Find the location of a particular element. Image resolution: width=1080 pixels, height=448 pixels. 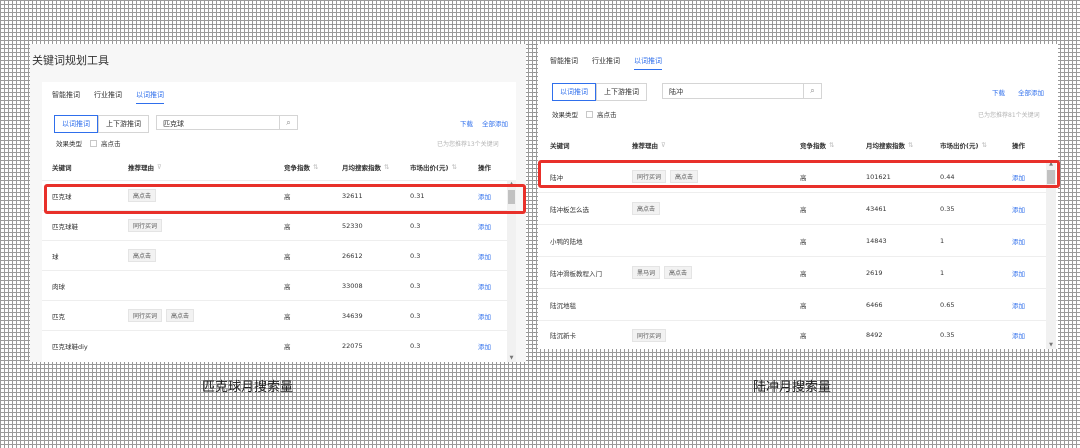

left-mode-switch: 以词推词 上下游推词 is located at coordinates (101, 124).